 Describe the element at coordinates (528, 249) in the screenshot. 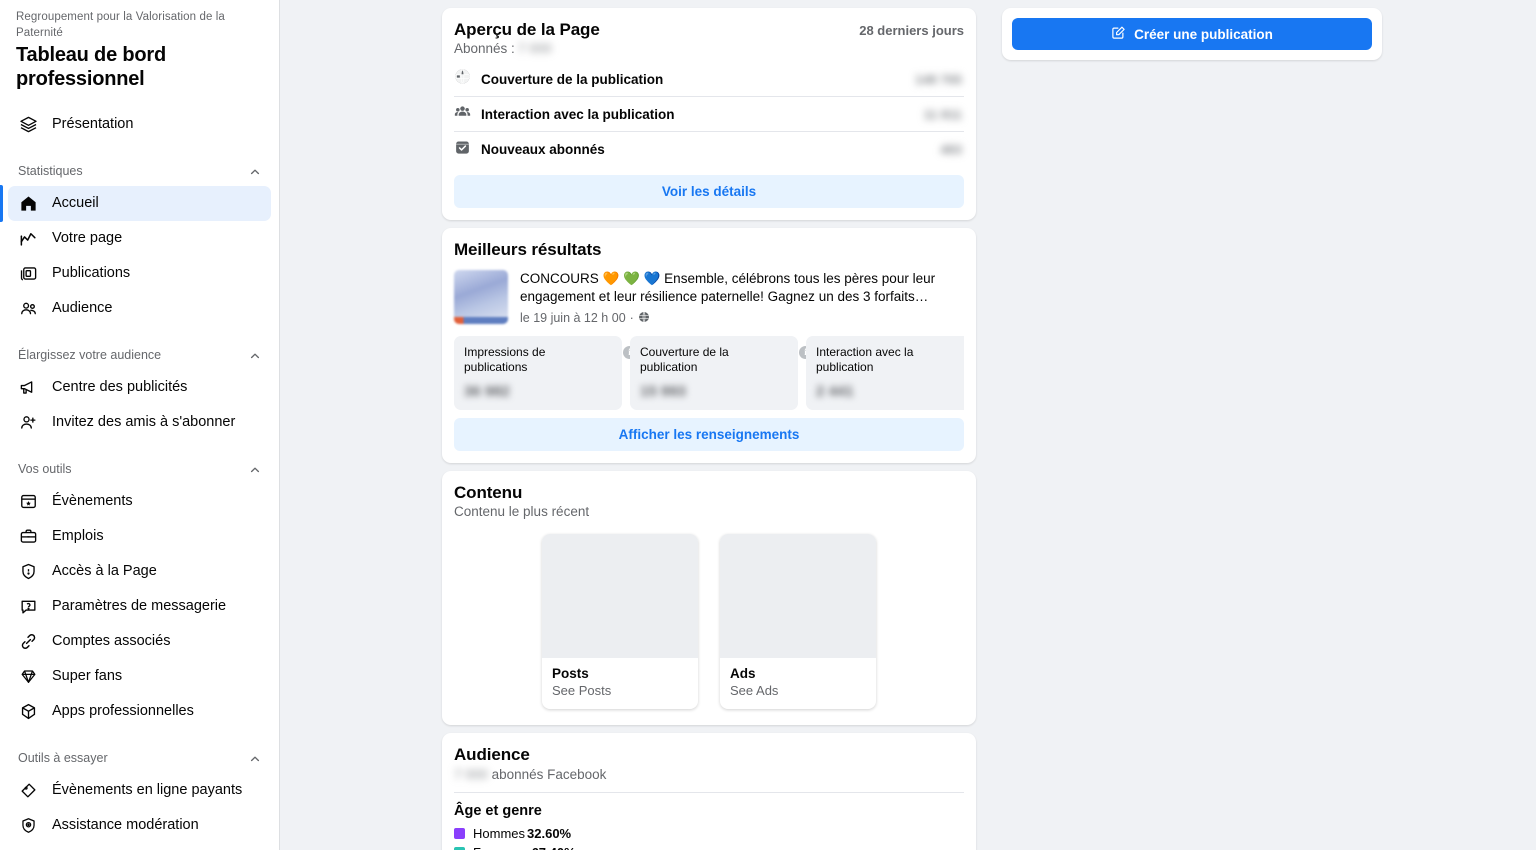

I see `top-results-title: Meilleurs résultats` at that location.